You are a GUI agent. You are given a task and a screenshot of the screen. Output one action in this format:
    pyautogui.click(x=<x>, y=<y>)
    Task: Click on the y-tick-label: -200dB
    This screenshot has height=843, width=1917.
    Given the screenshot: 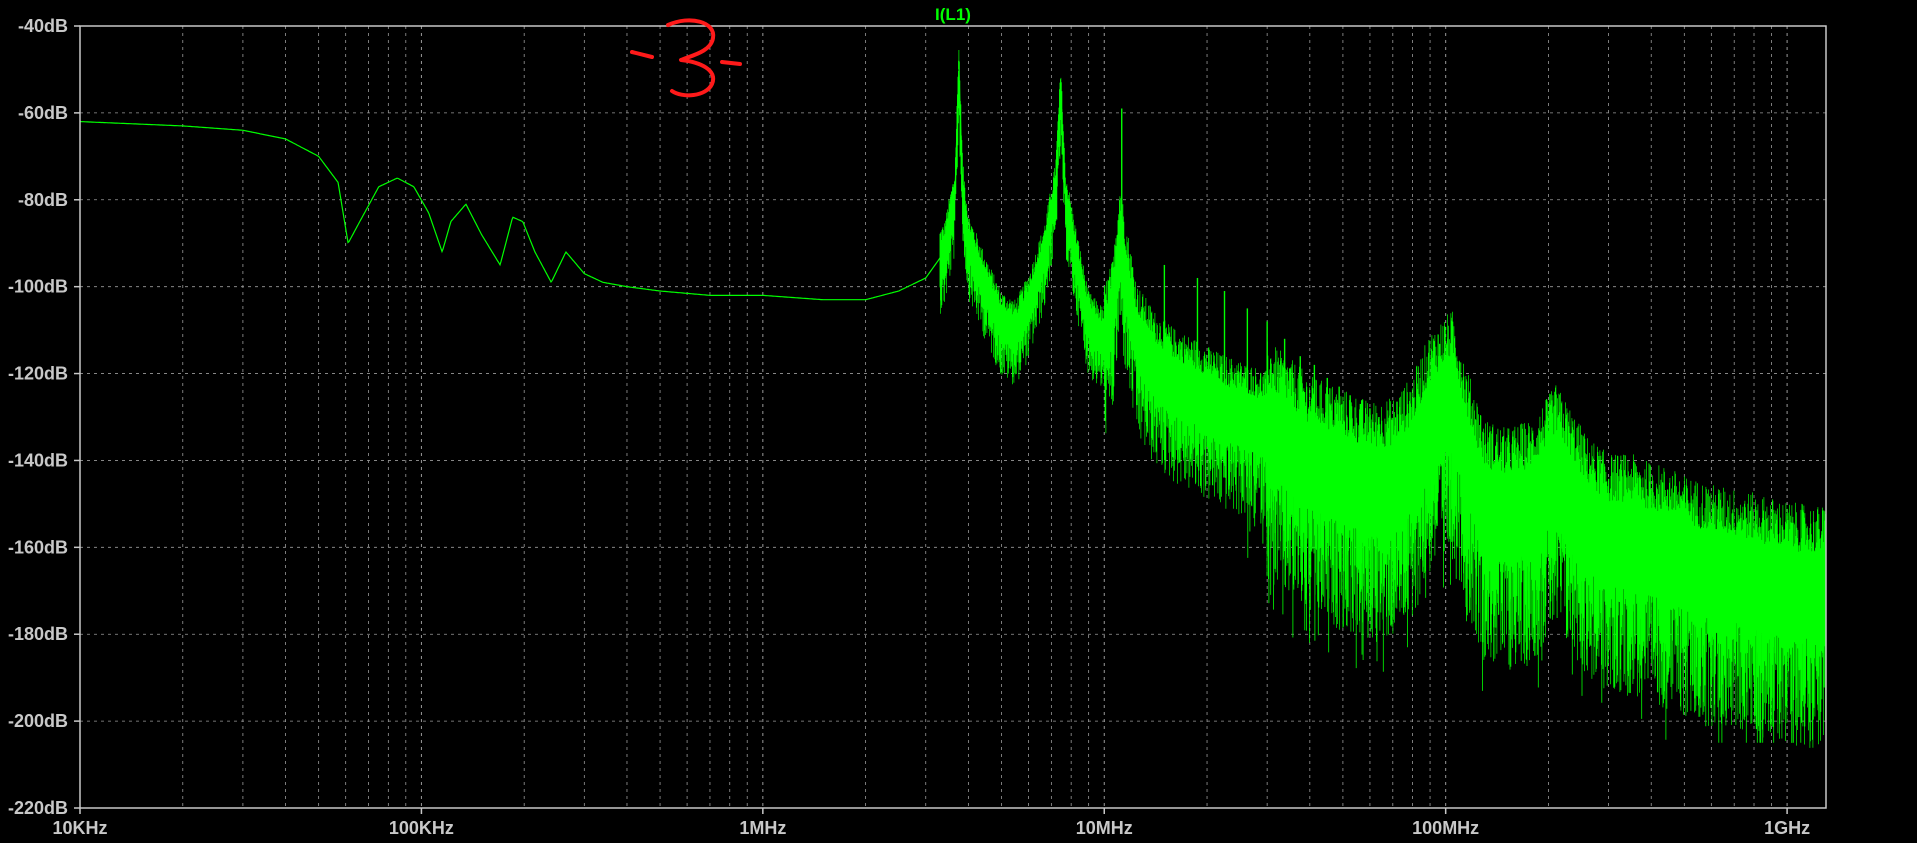 What is the action you would take?
    pyautogui.click(x=38, y=721)
    